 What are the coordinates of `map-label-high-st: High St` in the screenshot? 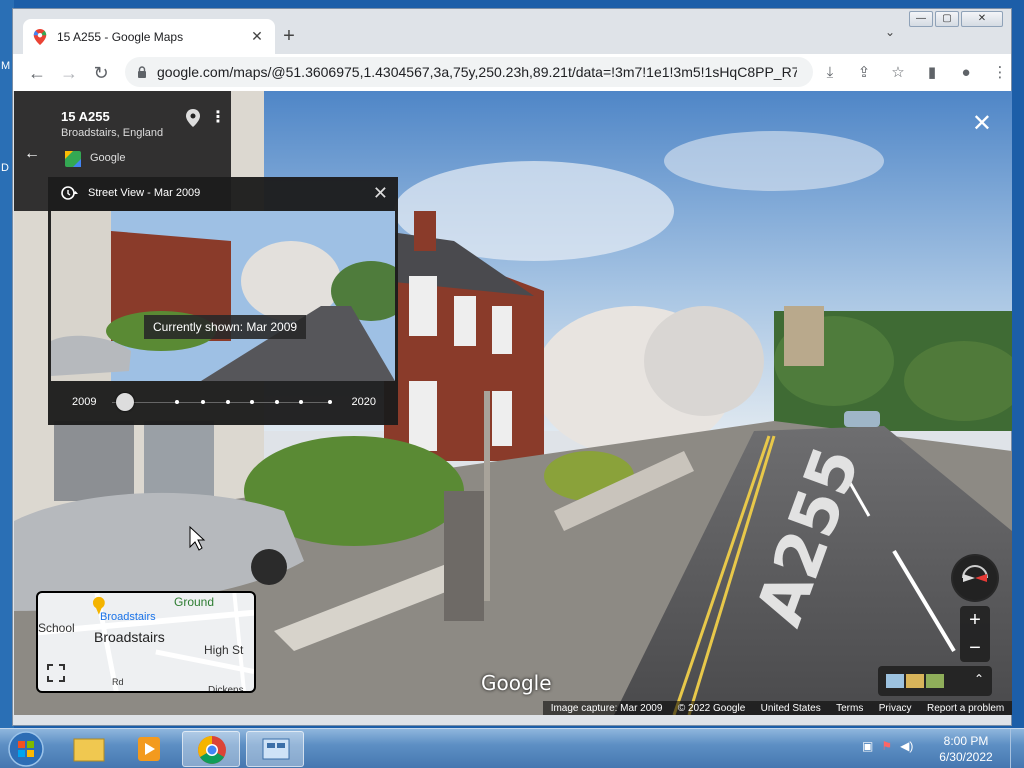 It's located at (224, 650).